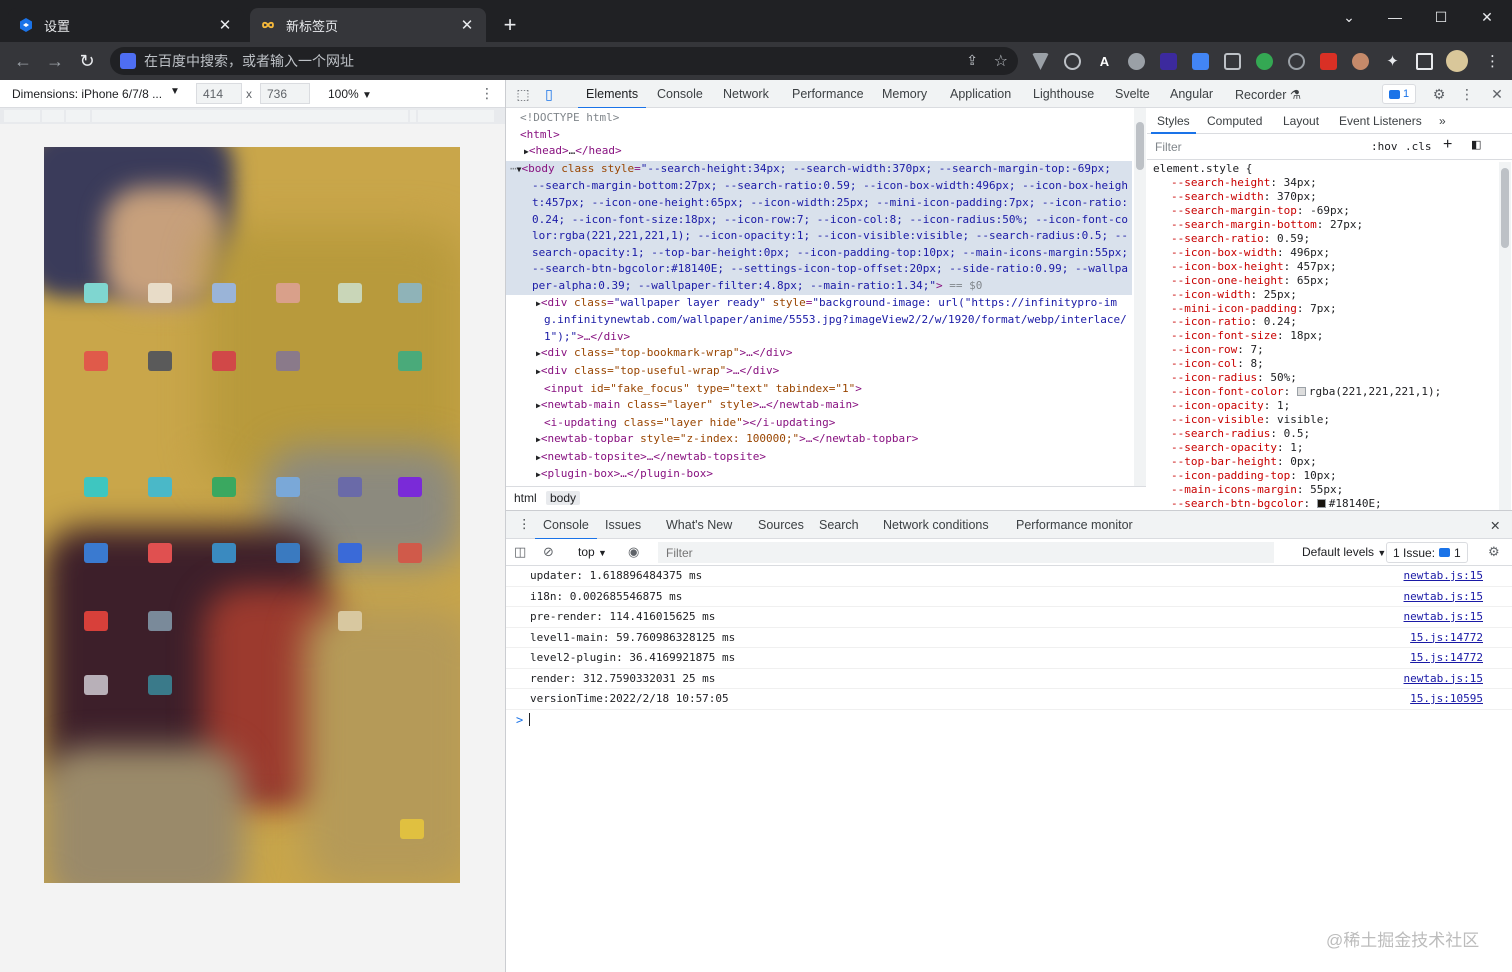  Describe the element at coordinates (839, 525) in the screenshot. I see `drawer-tab-search: Search` at that location.